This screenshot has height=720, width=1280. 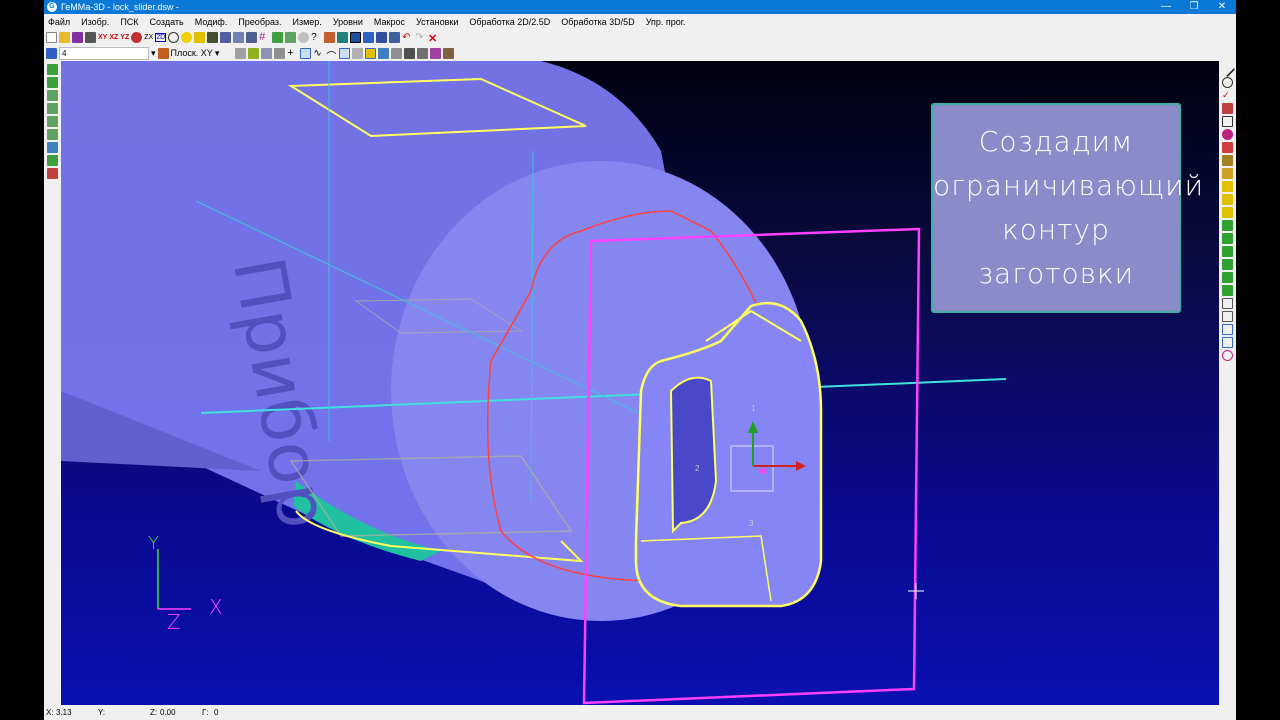 I want to click on view-zx-button: ZX, so click(x=148, y=37).